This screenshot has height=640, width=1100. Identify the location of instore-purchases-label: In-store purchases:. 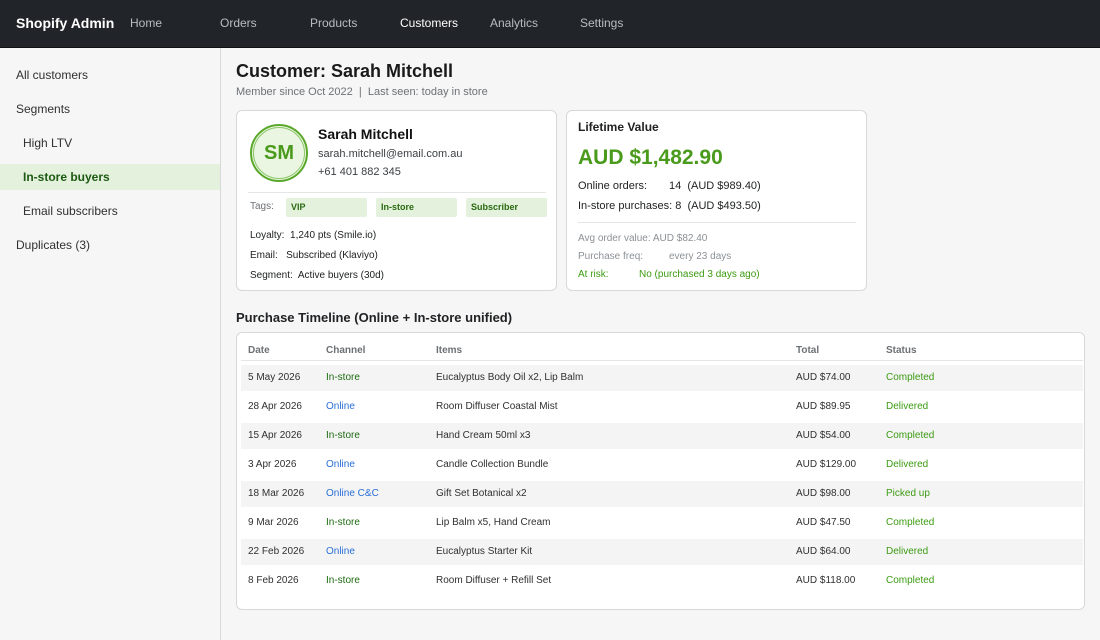
(625, 206).